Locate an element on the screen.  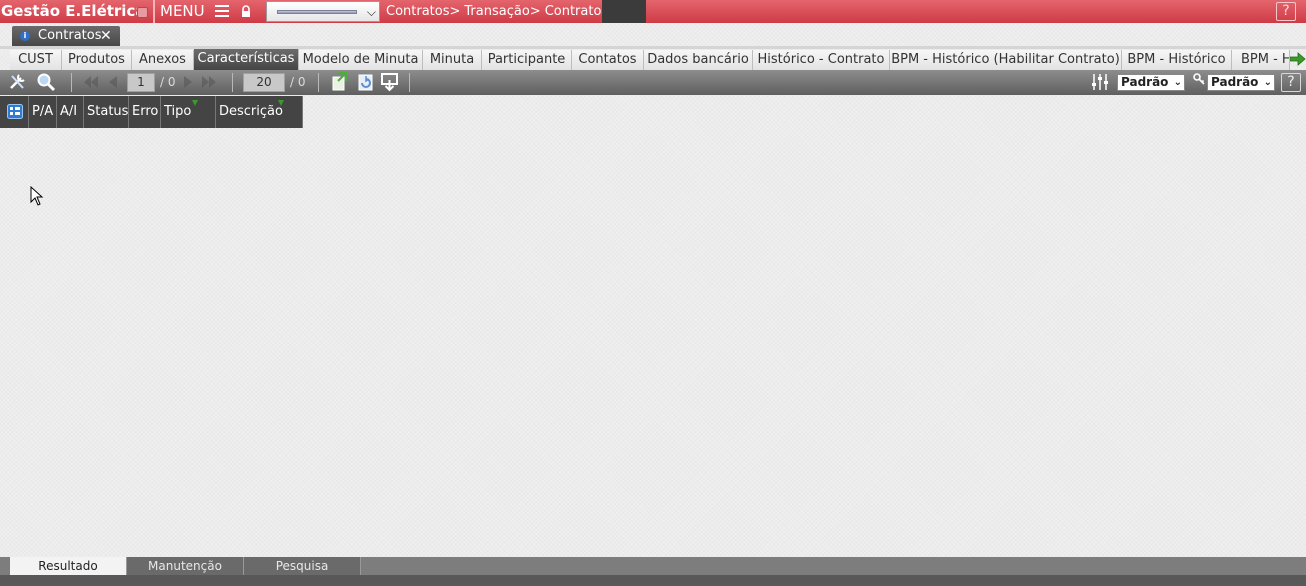
download-icon is located at coordinates (390, 82).